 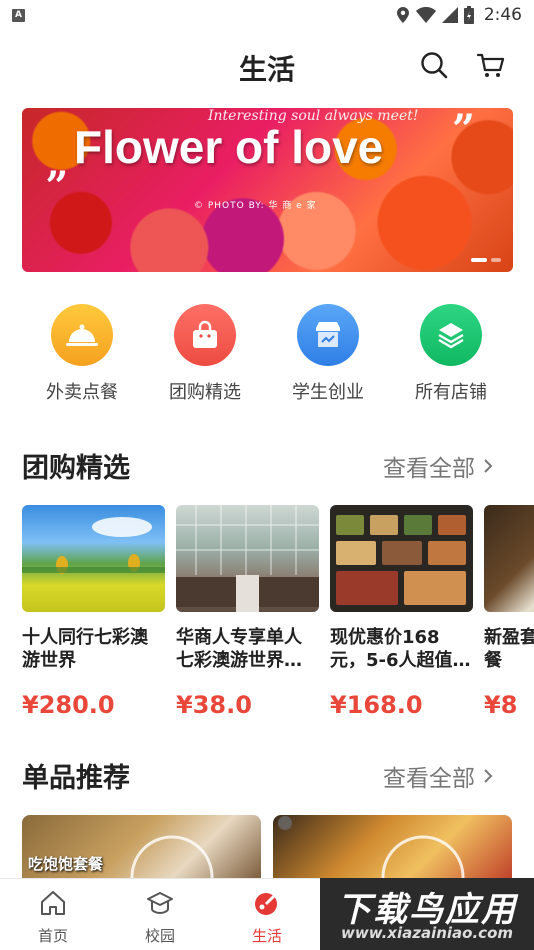 What do you see at coordinates (58, 163) in the screenshot?
I see `banner-quote-open: „` at bounding box center [58, 163].